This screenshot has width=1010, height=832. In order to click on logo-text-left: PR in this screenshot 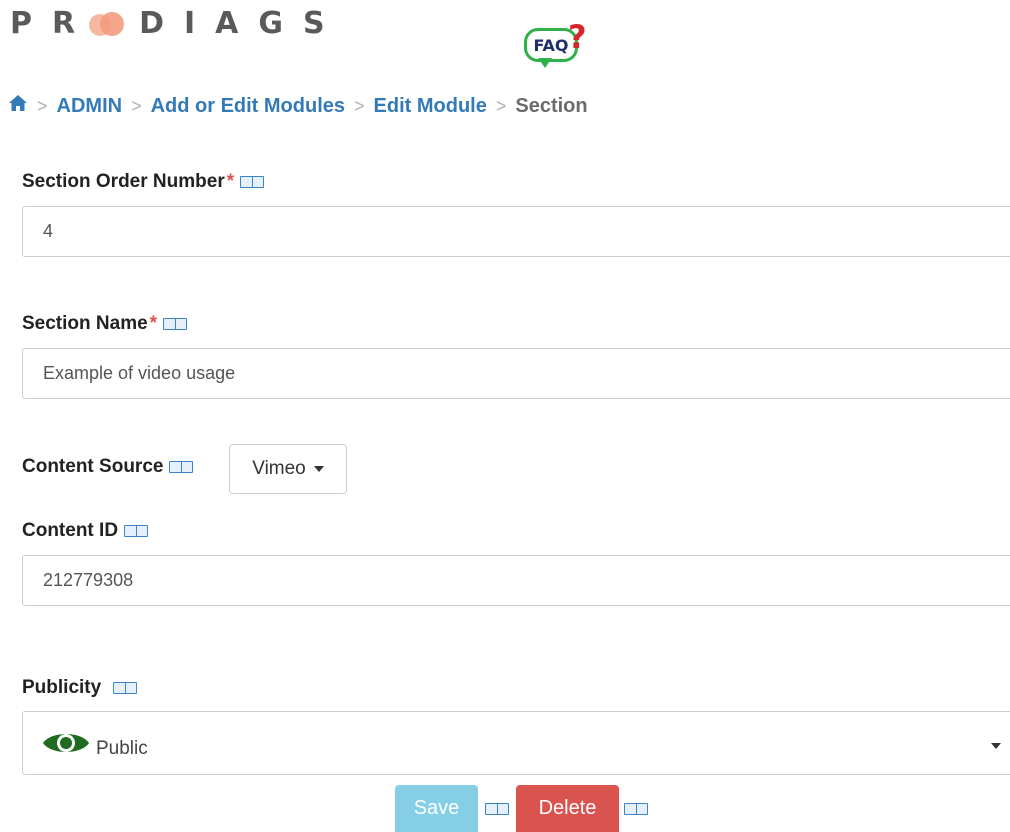, I will do `click(53, 23)`.